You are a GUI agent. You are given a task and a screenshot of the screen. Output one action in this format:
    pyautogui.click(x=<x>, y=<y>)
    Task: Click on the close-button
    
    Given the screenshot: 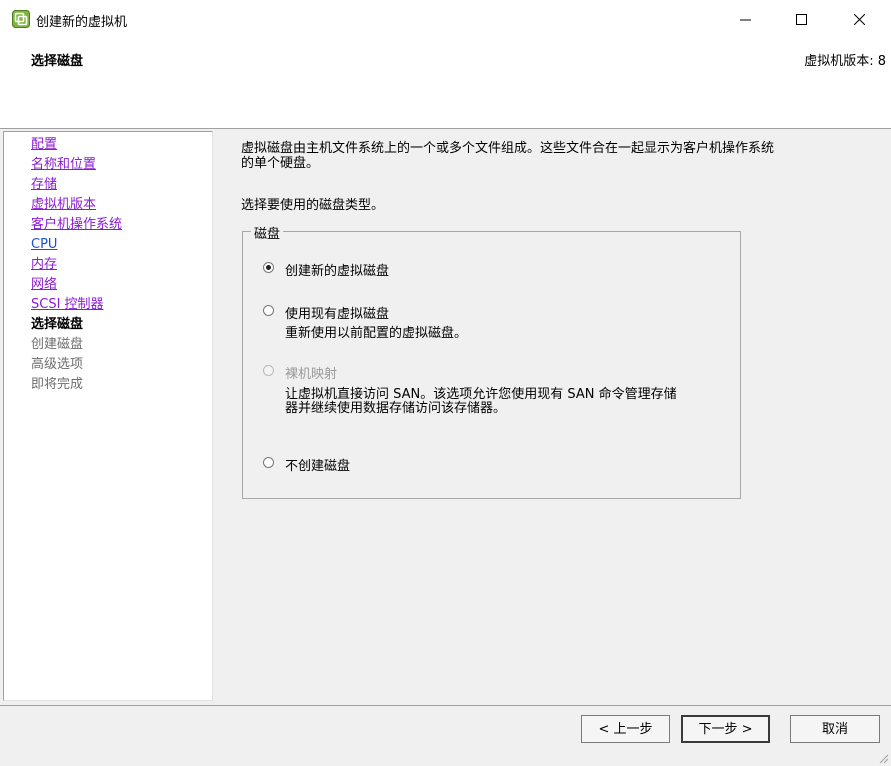 What is the action you would take?
    pyautogui.click(x=859, y=19)
    